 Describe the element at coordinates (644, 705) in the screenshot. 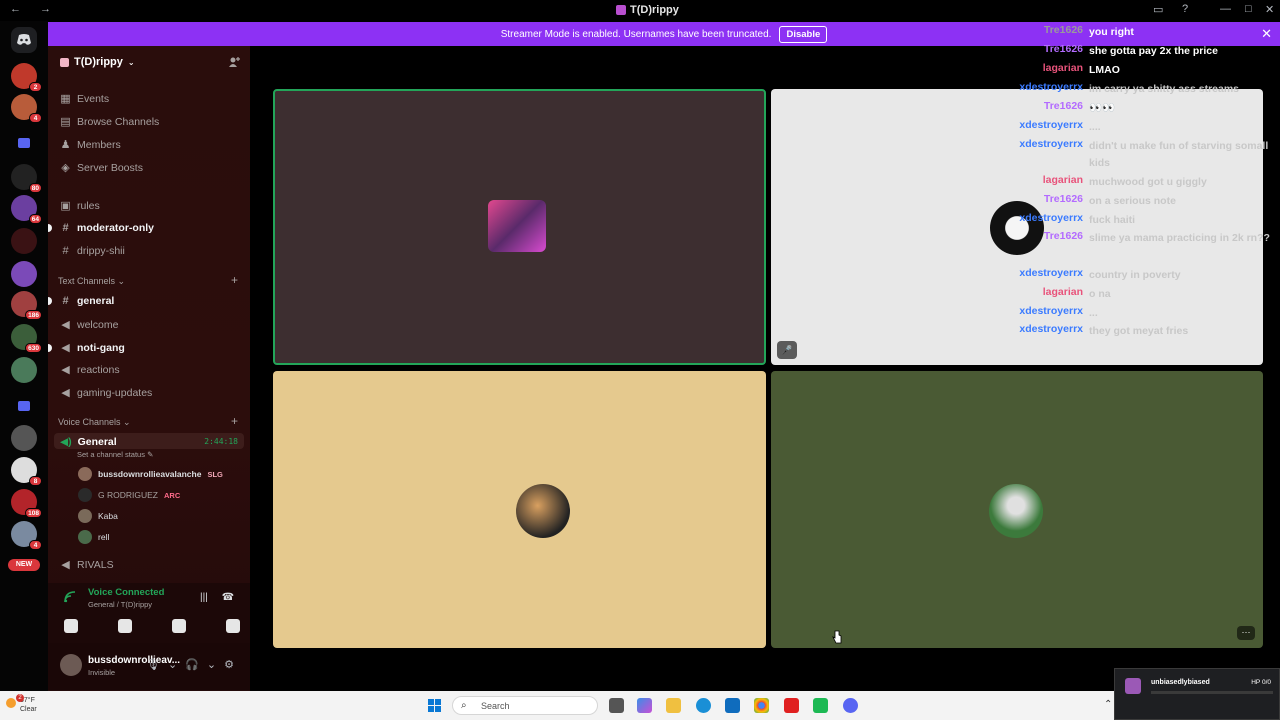

I see `copilot-icon` at that location.